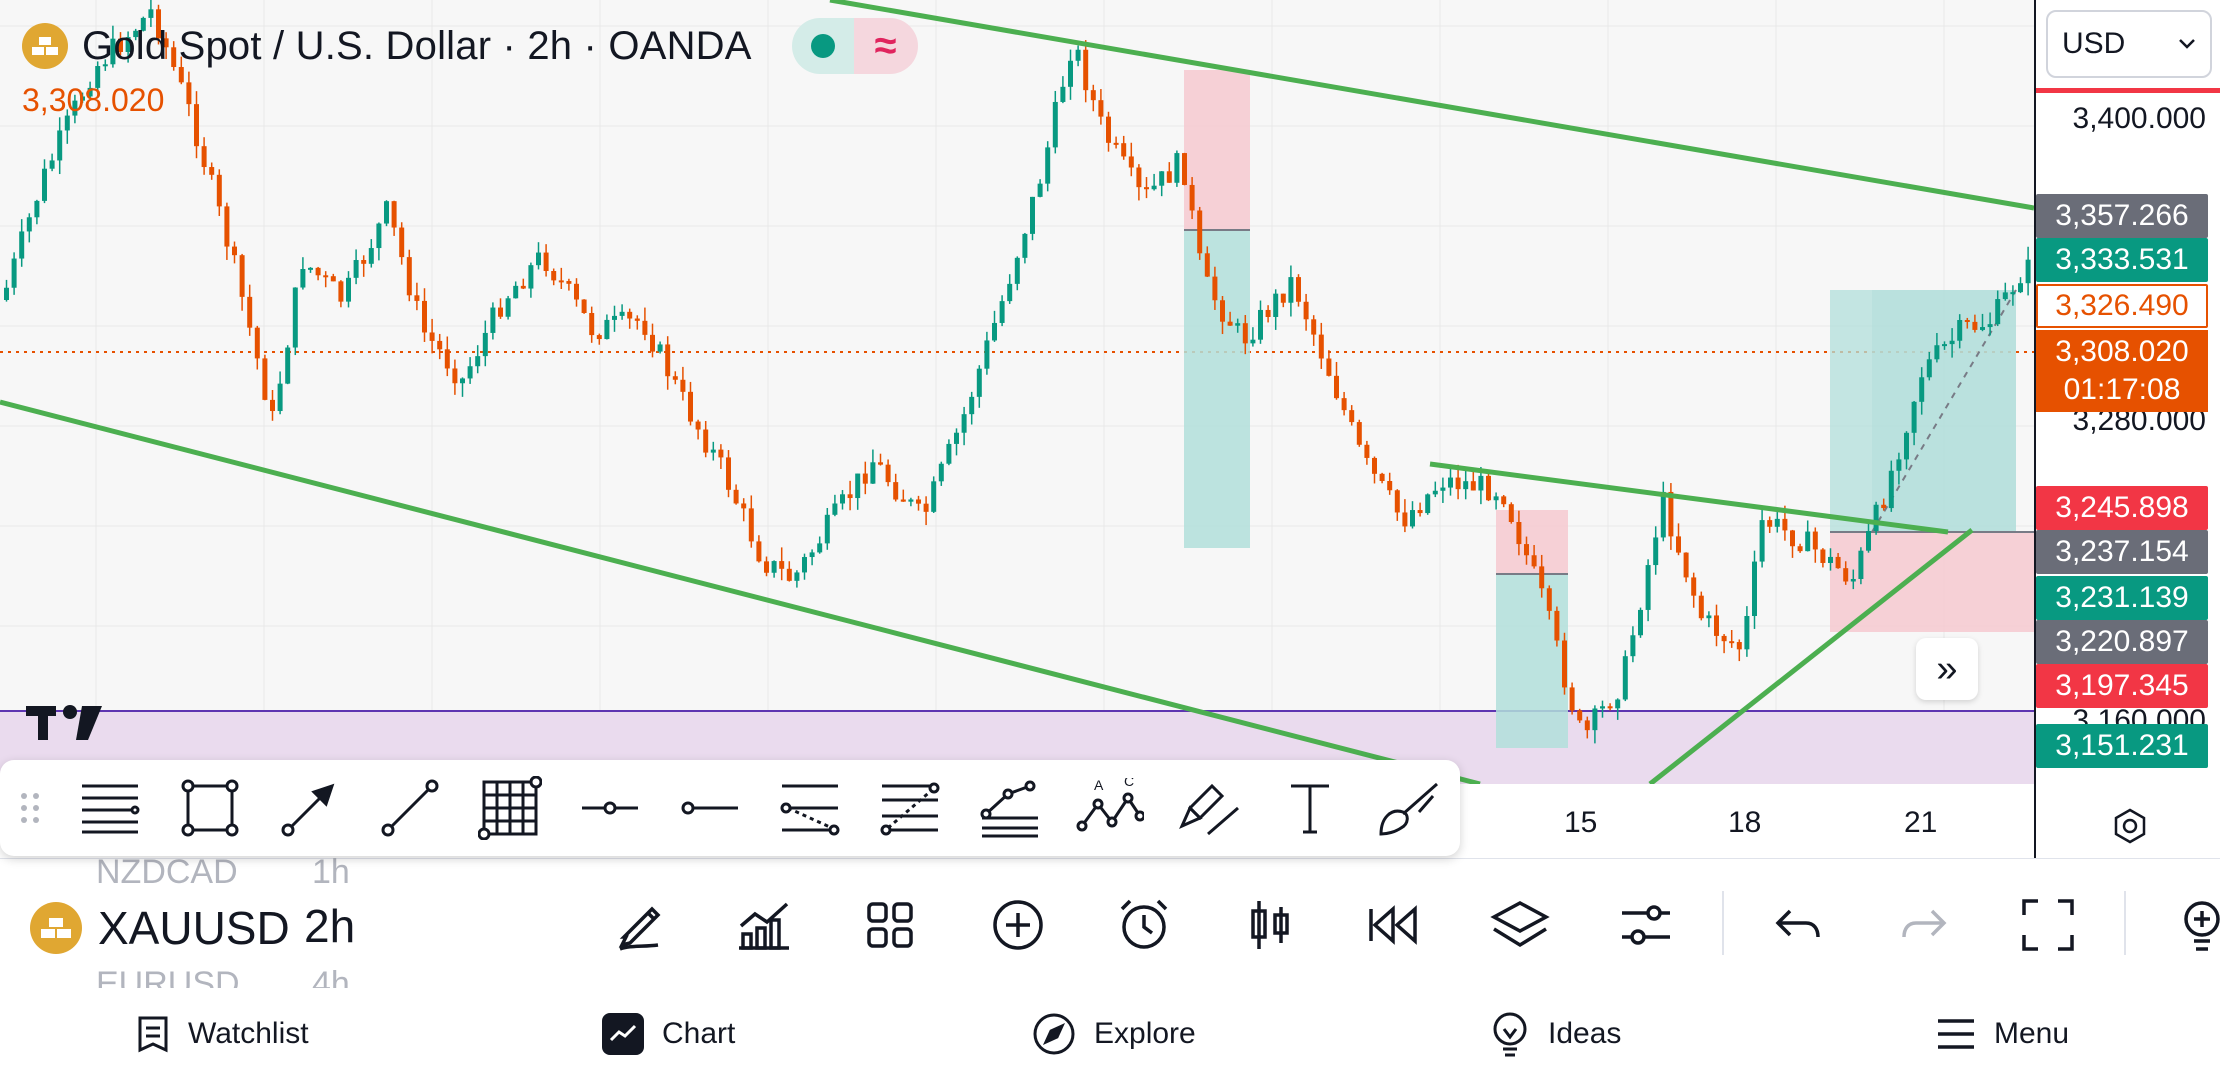 The height and width of the screenshot is (1080, 2220). Describe the element at coordinates (2129, 44) in the screenshot. I see `currency-select: USD` at that location.